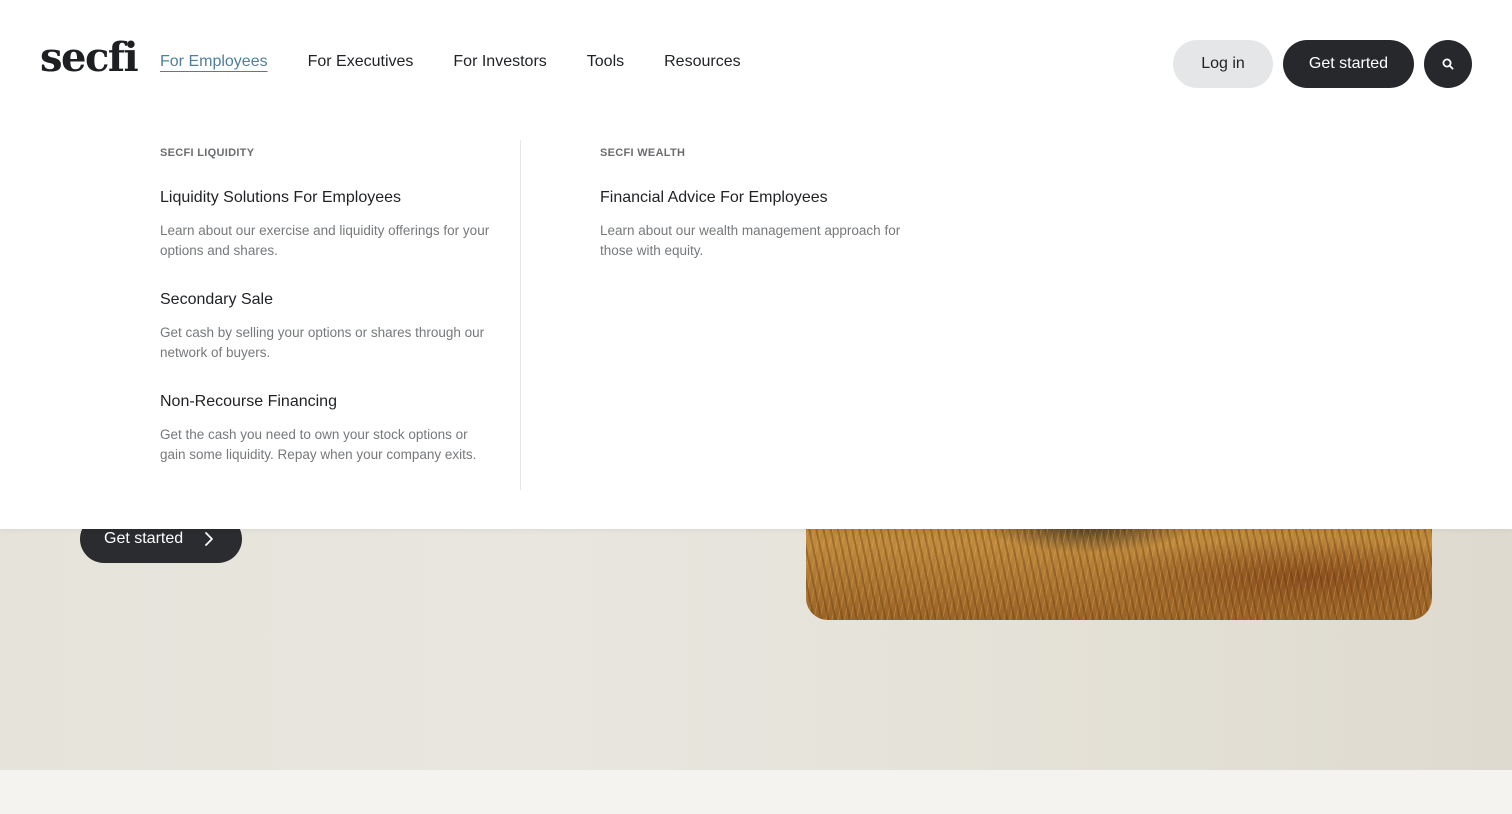  I want to click on section-label-wealth: SECFI WEALTH, so click(643, 153).